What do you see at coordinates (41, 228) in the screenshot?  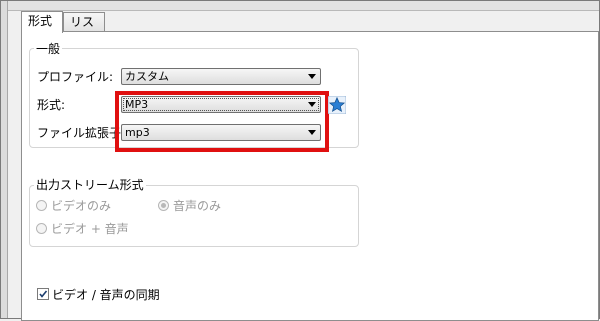 I see `radio-video-audio` at bounding box center [41, 228].